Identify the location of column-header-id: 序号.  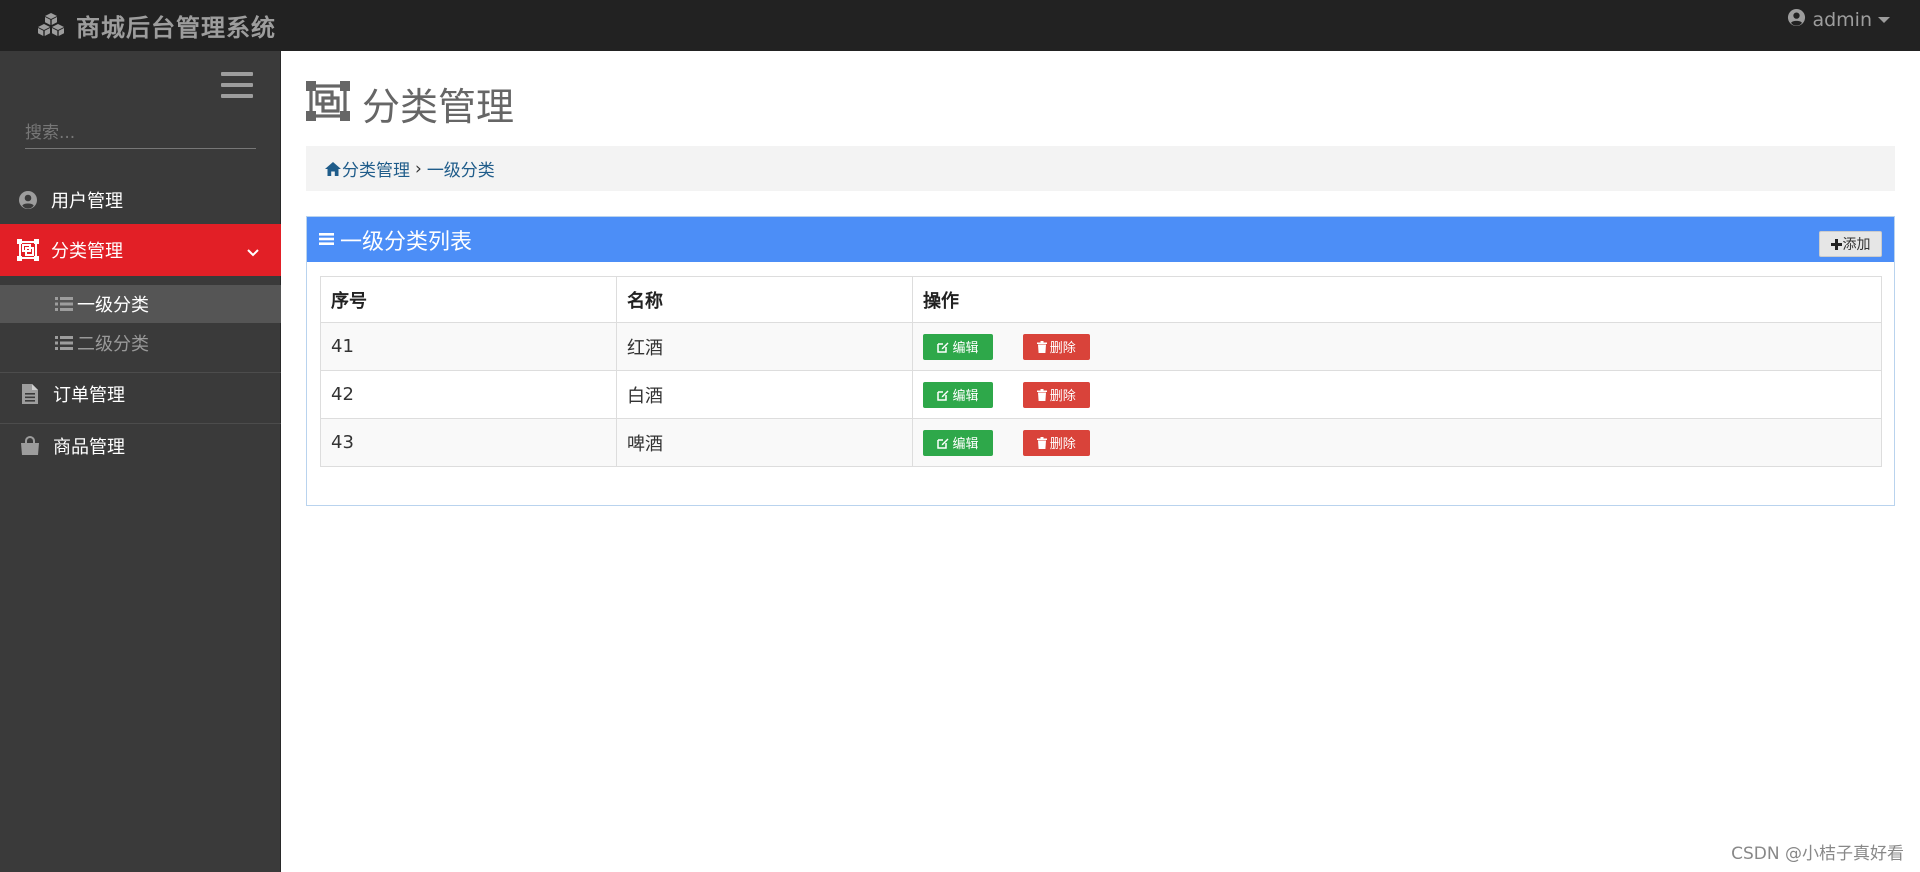
(468, 299).